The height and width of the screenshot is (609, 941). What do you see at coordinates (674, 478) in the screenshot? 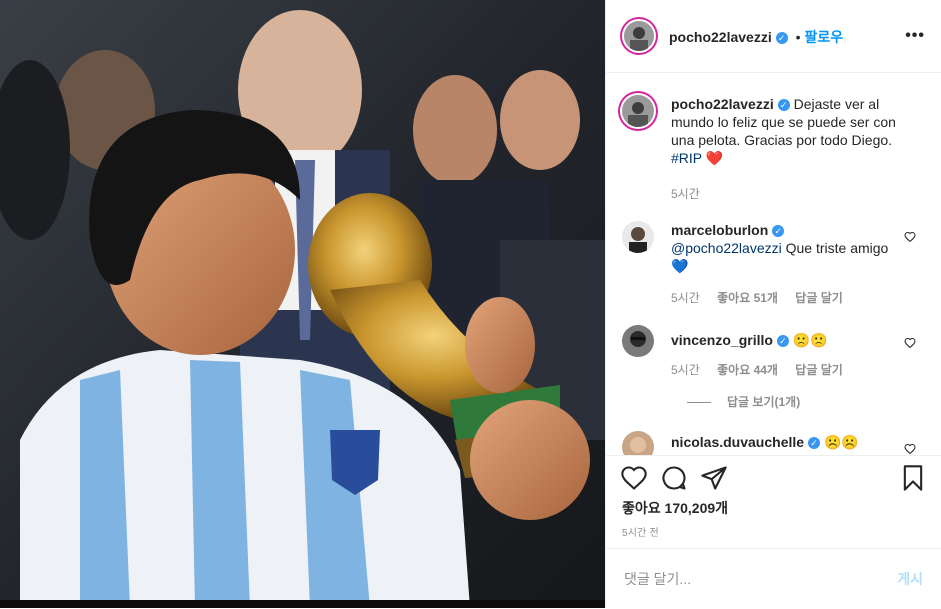
I see `comment-bubble-icon` at bounding box center [674, 478].